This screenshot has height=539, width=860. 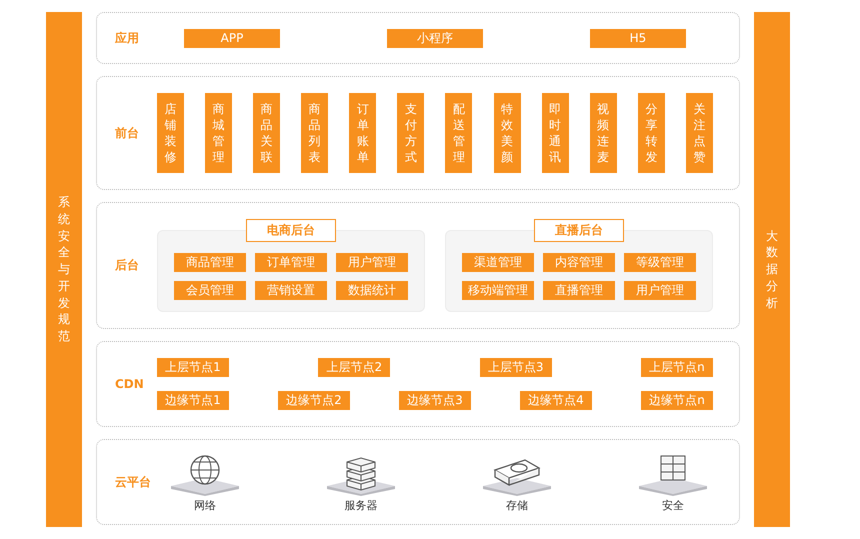 I want to click on service-label: 存储, so click(x=517, y=505).